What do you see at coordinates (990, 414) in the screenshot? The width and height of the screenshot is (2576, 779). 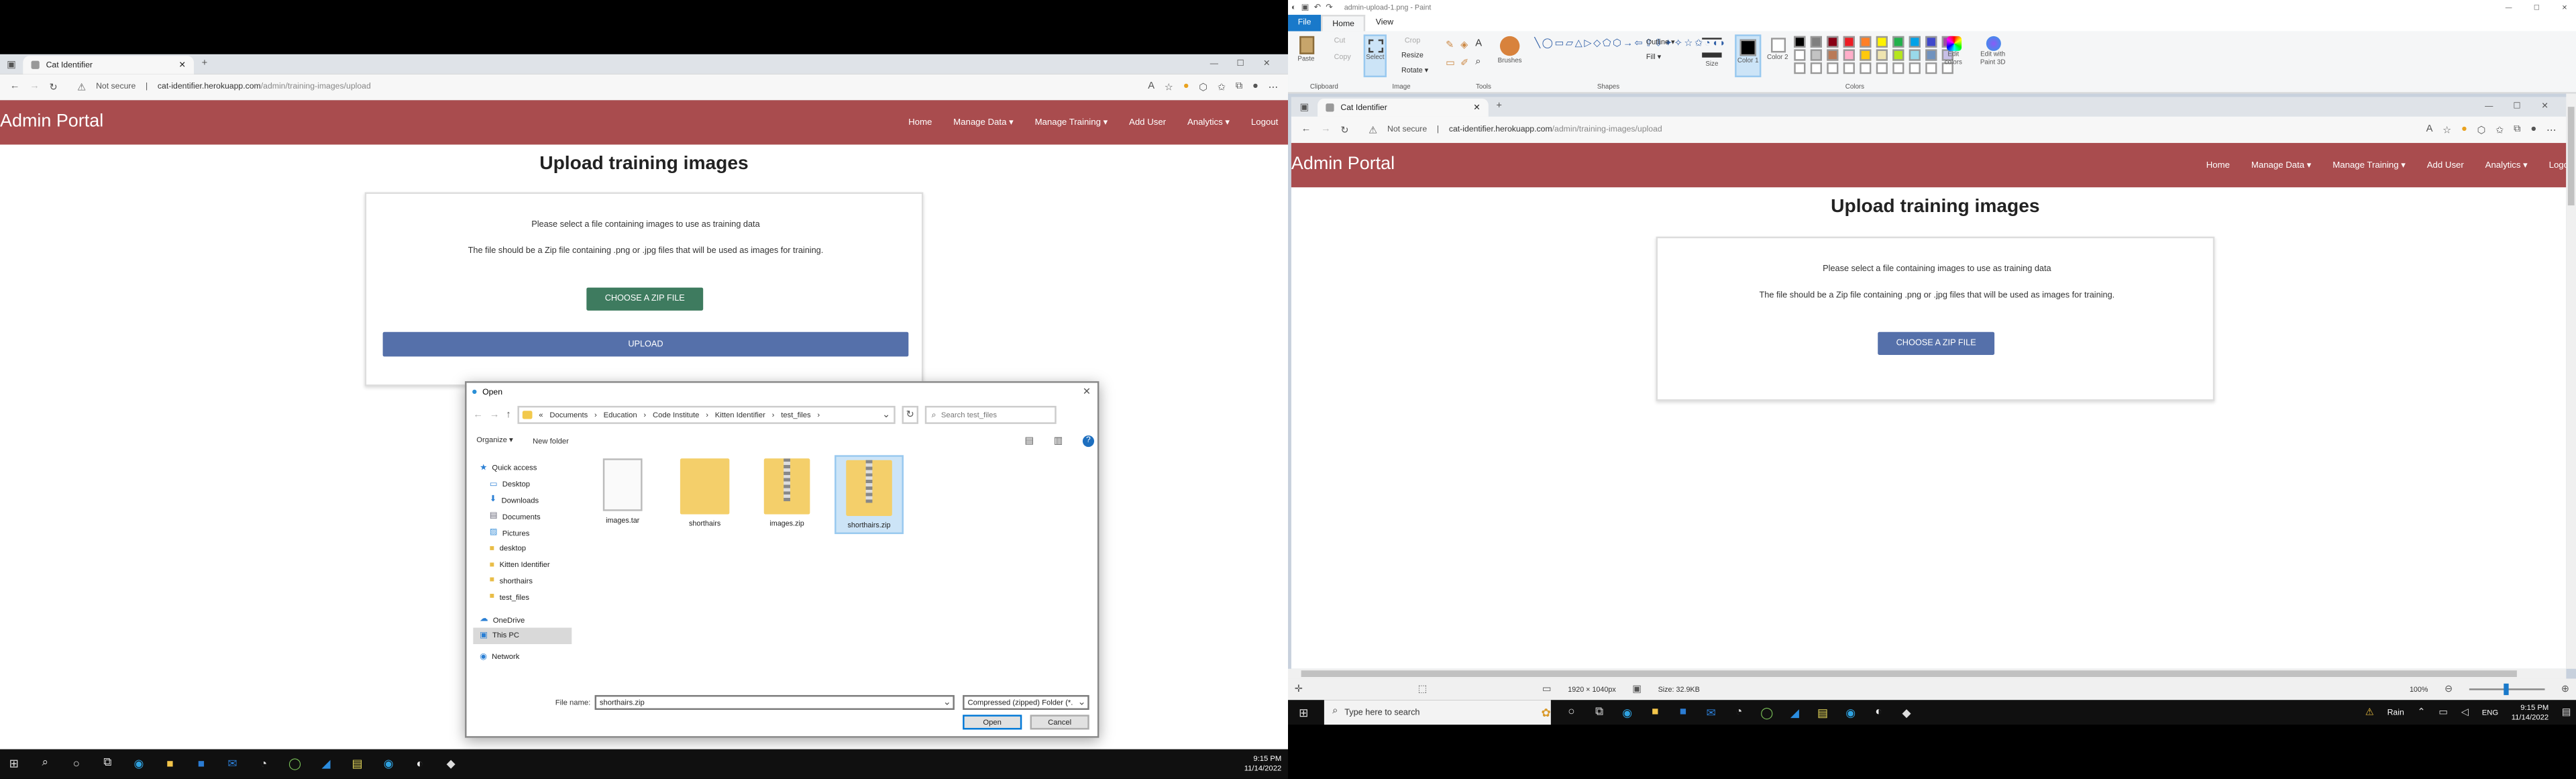 I see `dialog-search-box: ⌕ Search test_files` at bounding box center [990, 414].